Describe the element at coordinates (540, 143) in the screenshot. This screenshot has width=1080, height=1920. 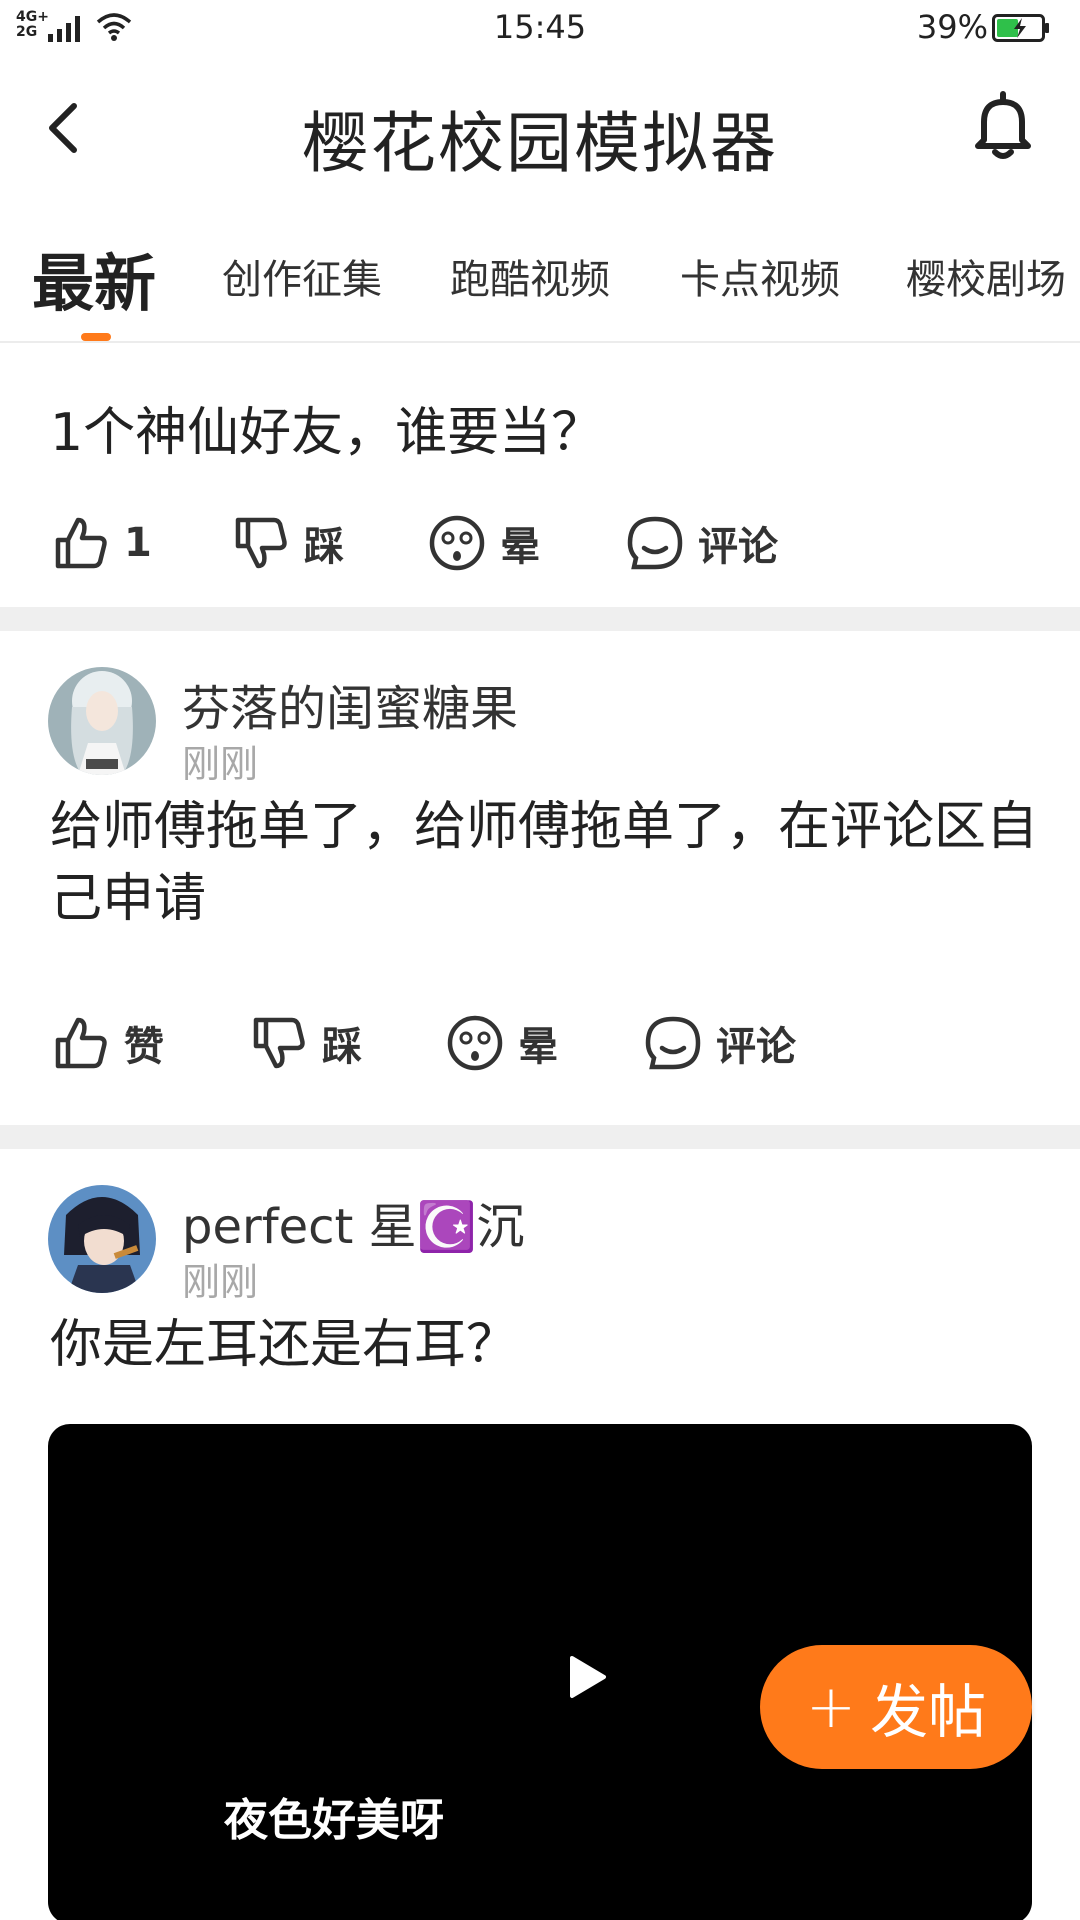
I see `page-title: 樱花校园模拟器` at that location.